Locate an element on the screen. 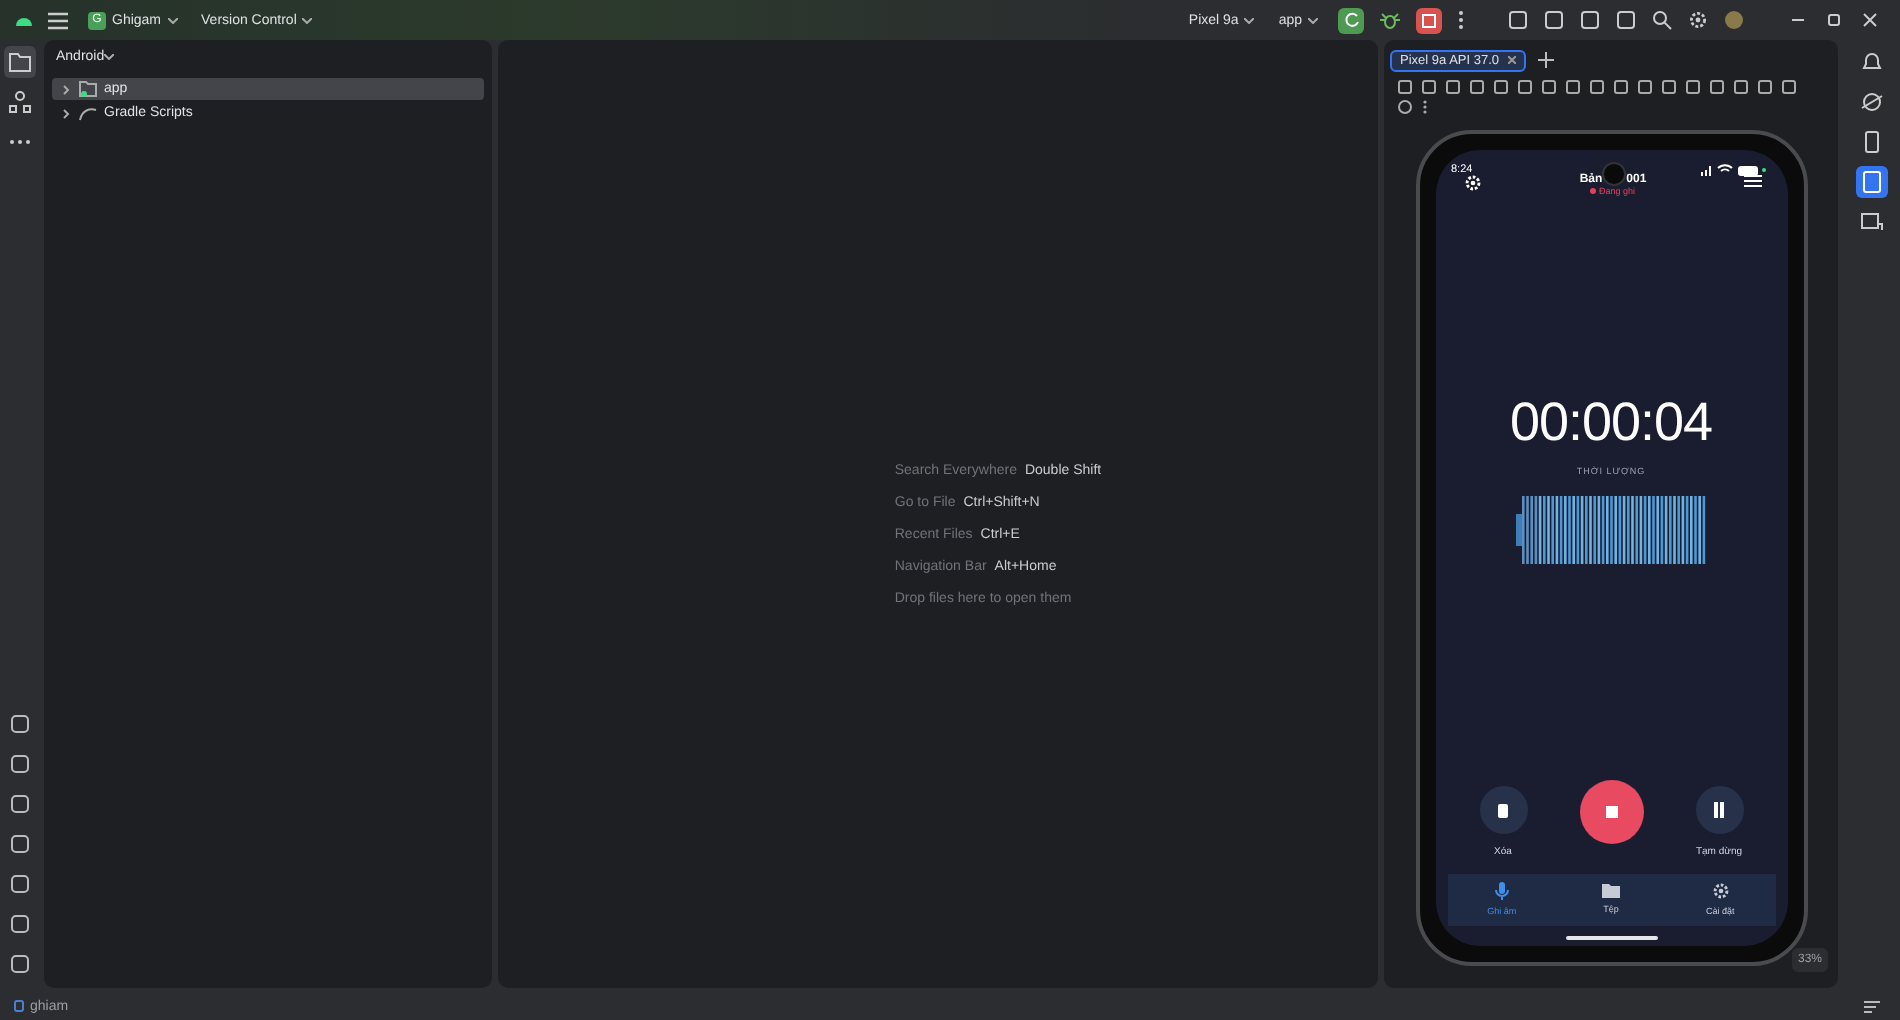 This screenshot has width=1900, height=1020. rerun-icon is located at coordinates (1351, 20).